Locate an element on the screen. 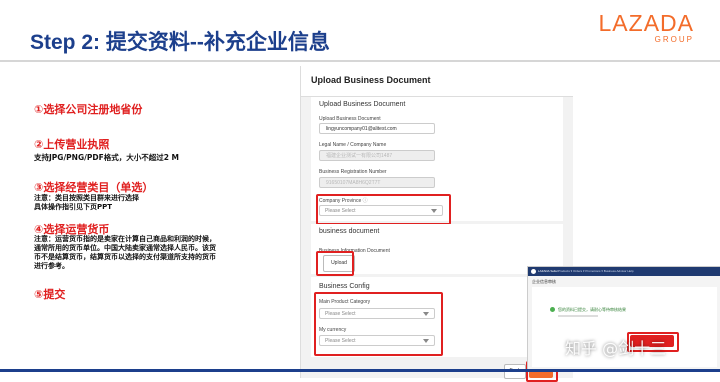  step-2-label: ②上传营业执照 is located at coordinates (72, 144).